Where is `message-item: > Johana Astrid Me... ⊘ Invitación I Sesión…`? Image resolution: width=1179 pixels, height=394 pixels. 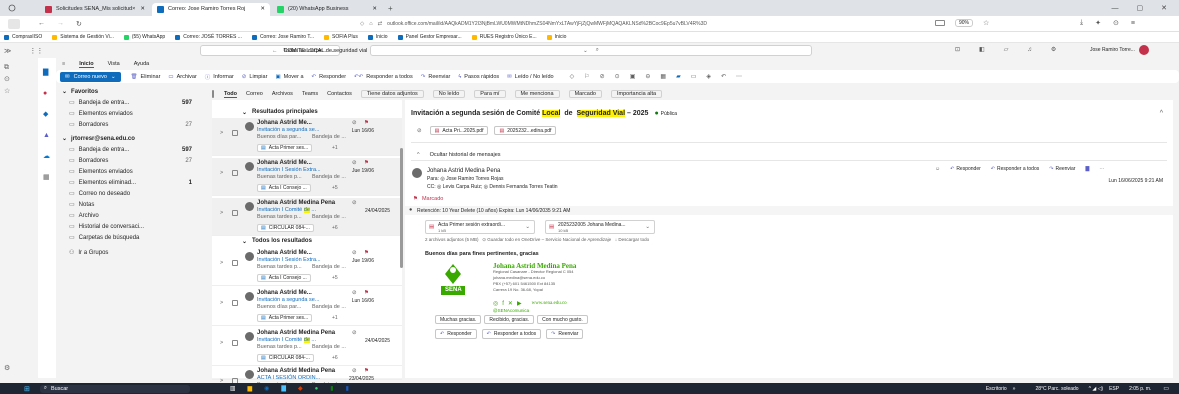
message-item: > Johana Astrid Me... ⊘ Invitación I Sesión… is located at coordinates (307, 267).